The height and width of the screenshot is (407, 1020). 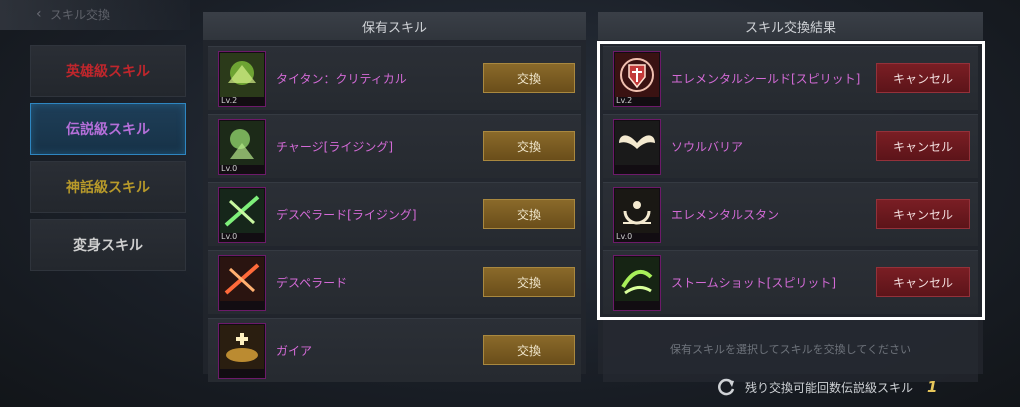 What do you see at coordinates (829, 387) in the screenshot?
I see `remaining-exchange-label: 残り交換可能回数伝説級スキル` at bounding box center [829, 387].